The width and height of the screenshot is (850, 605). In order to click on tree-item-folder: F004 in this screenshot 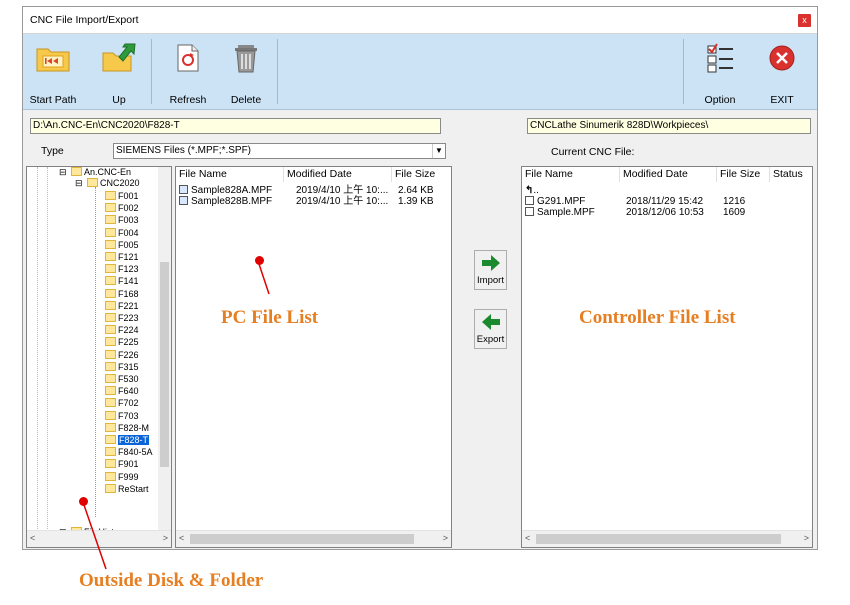, I will do `click(122, 233)`.